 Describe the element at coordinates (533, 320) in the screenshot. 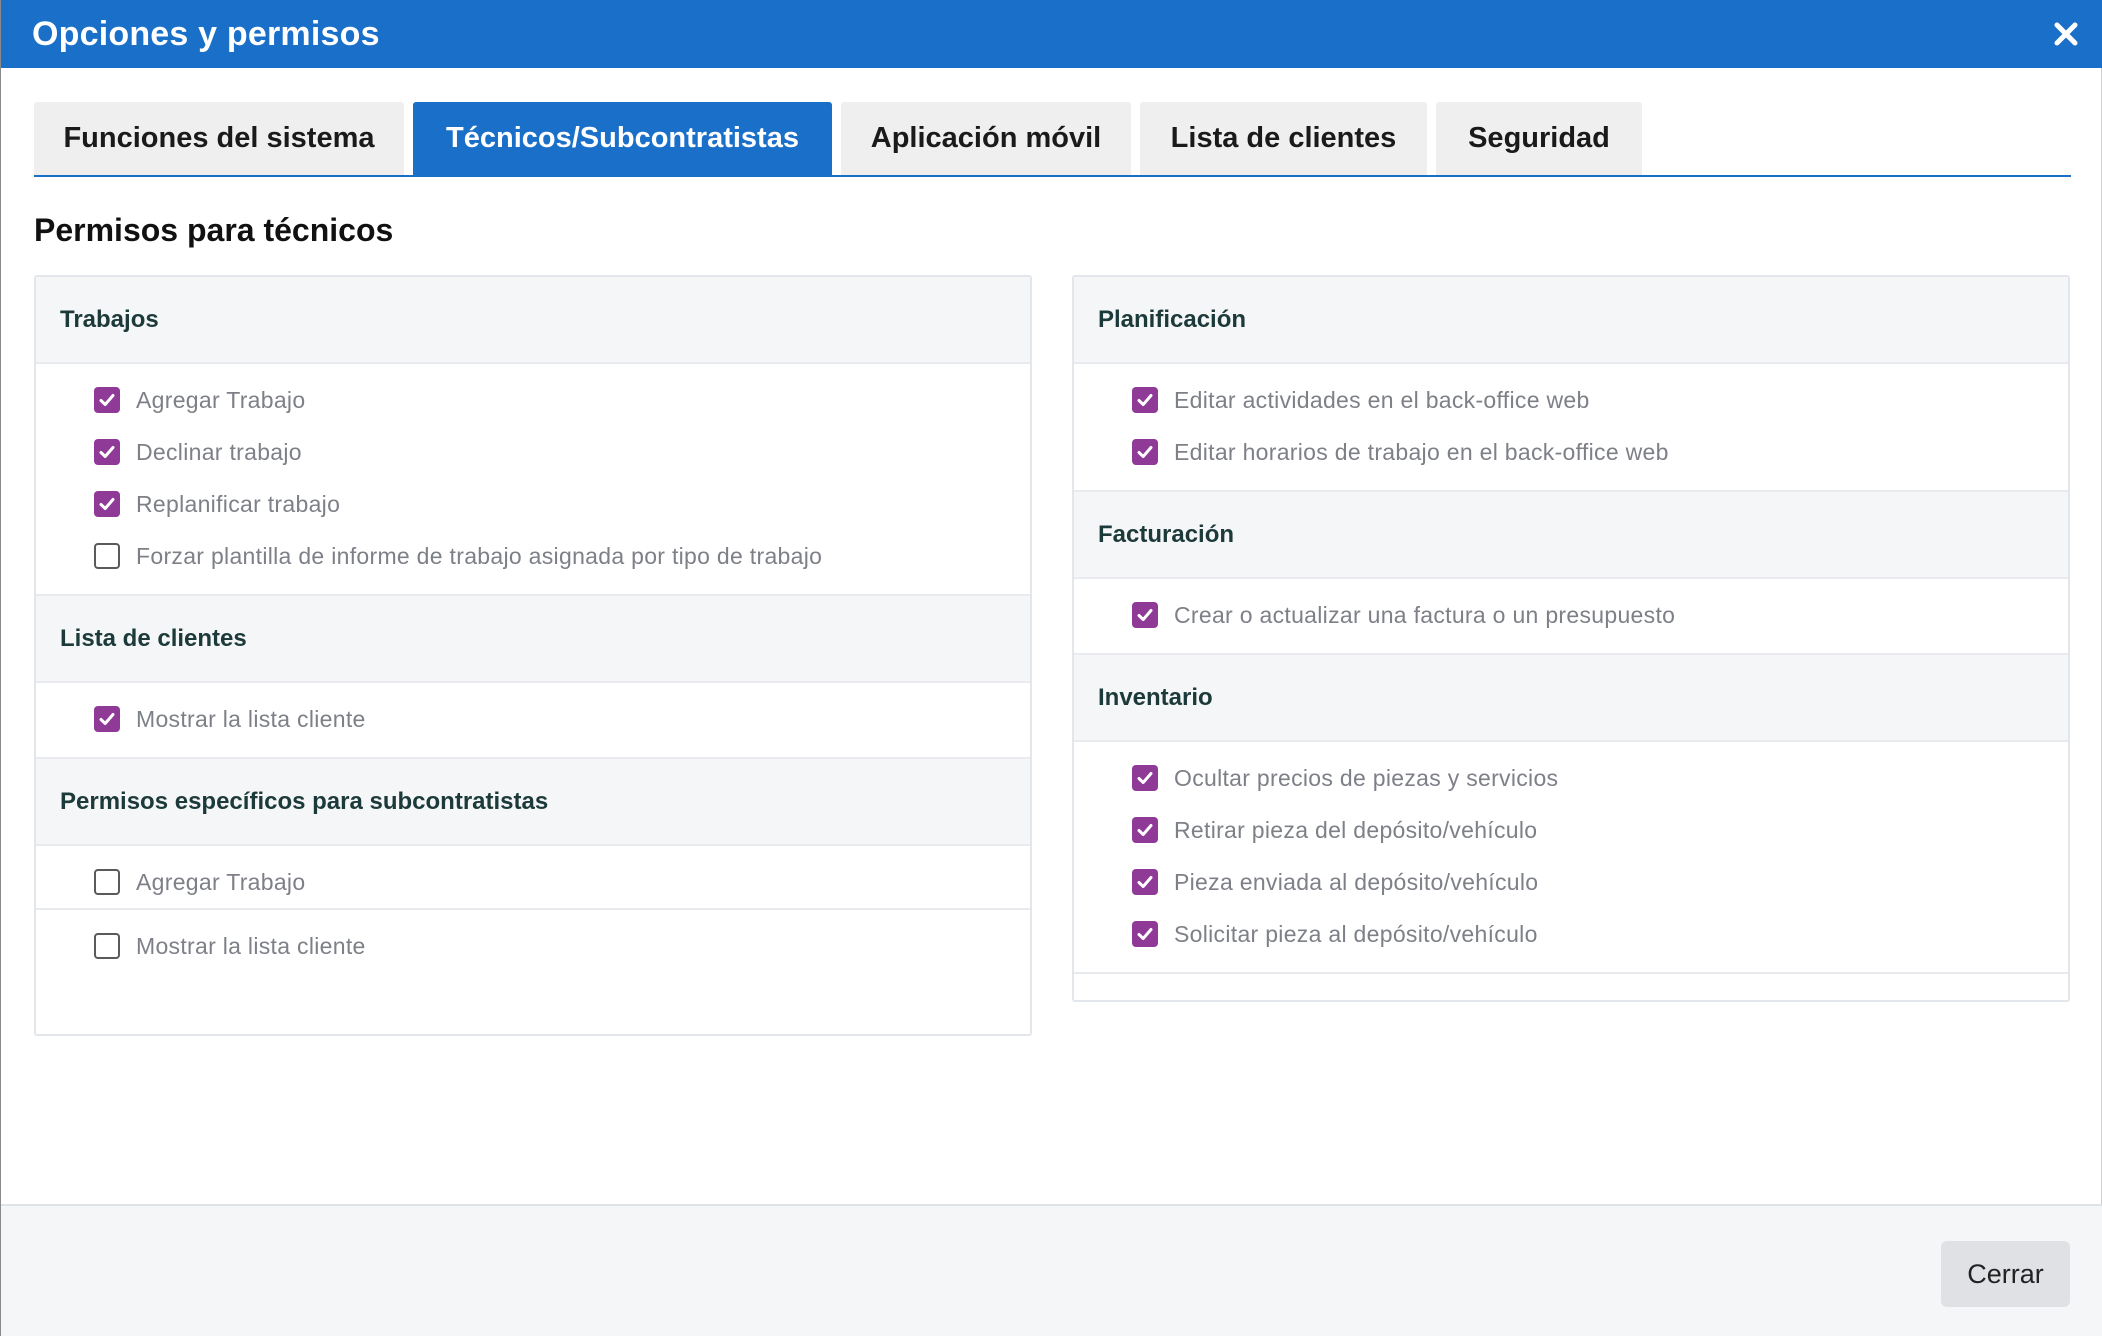

I see `group-header: Trabajos` at that location.